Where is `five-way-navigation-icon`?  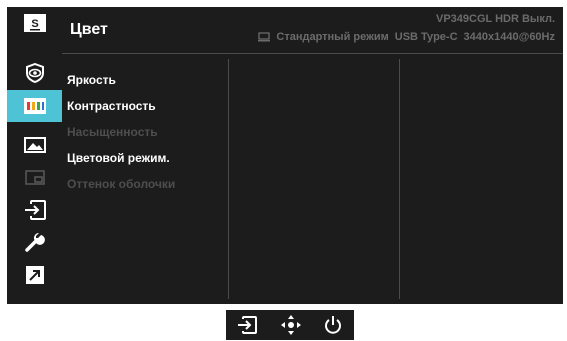 five-way-navigation-icon is located at coordinates (291, 325).